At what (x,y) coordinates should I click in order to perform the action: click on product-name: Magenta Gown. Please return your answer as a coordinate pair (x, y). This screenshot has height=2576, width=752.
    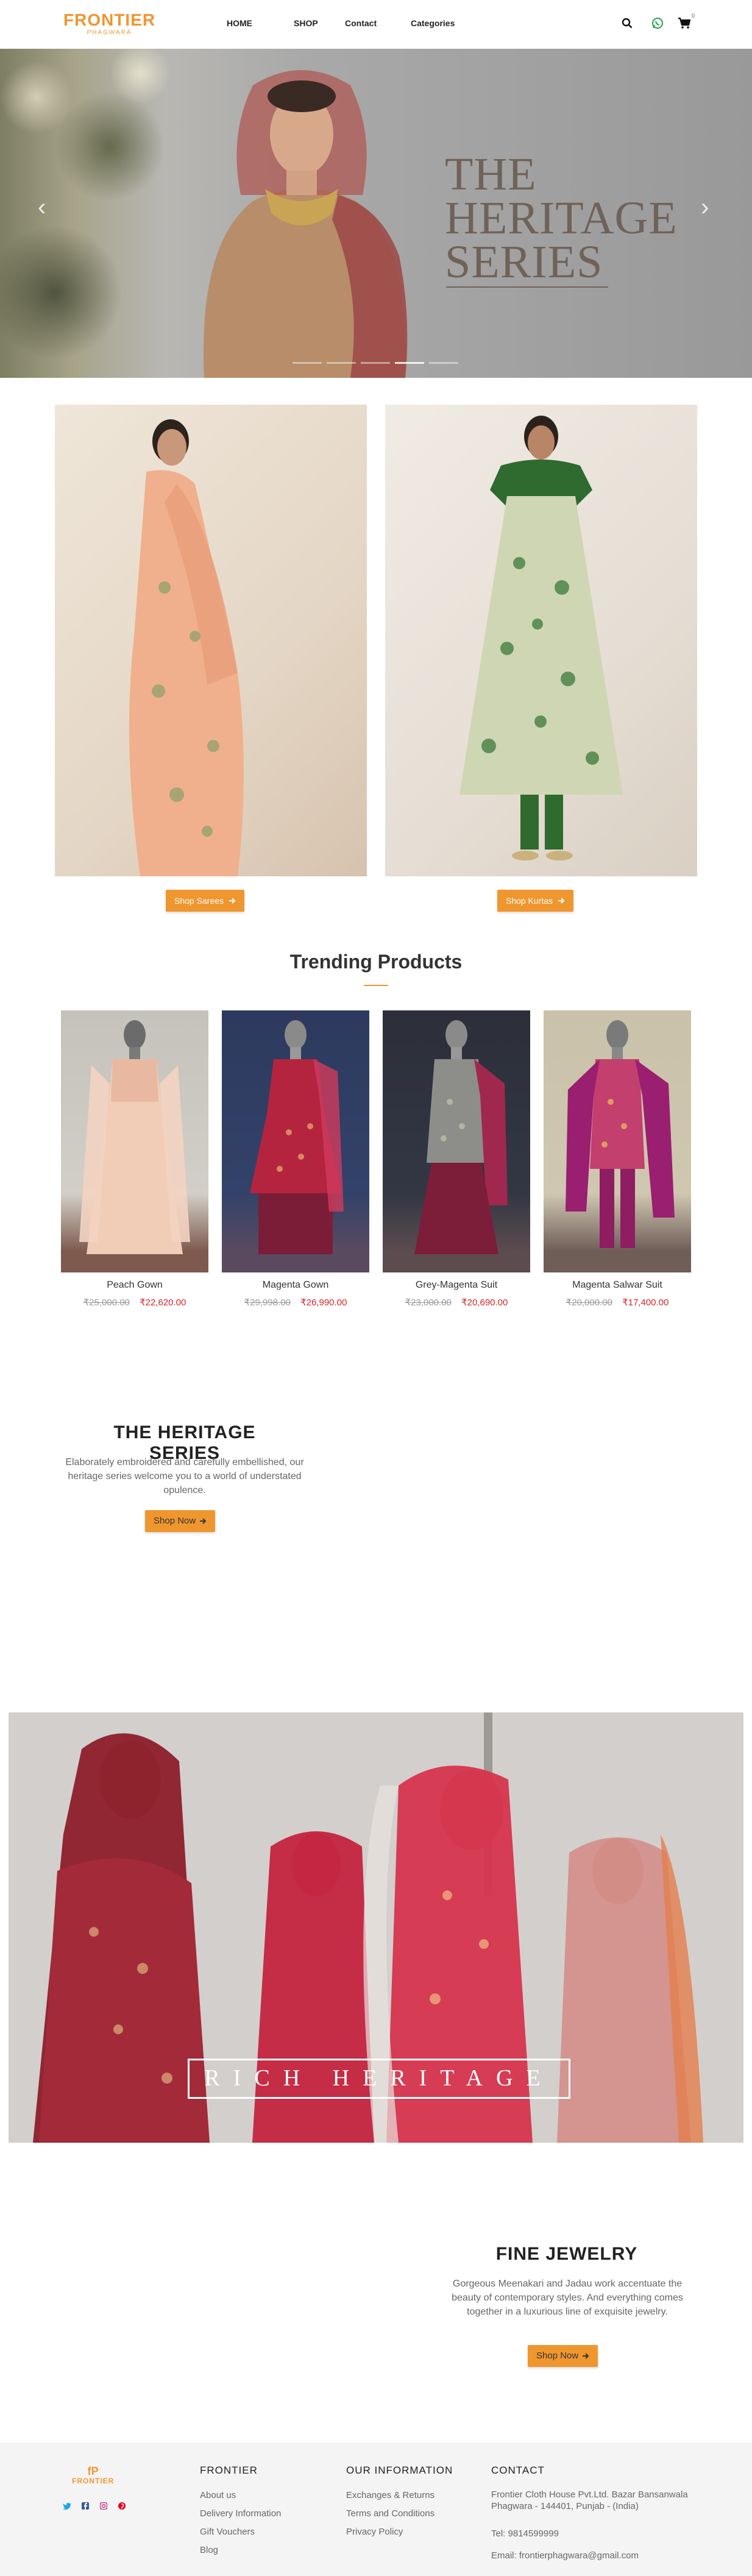
    Looking at the image, I should click on (295, 1285).